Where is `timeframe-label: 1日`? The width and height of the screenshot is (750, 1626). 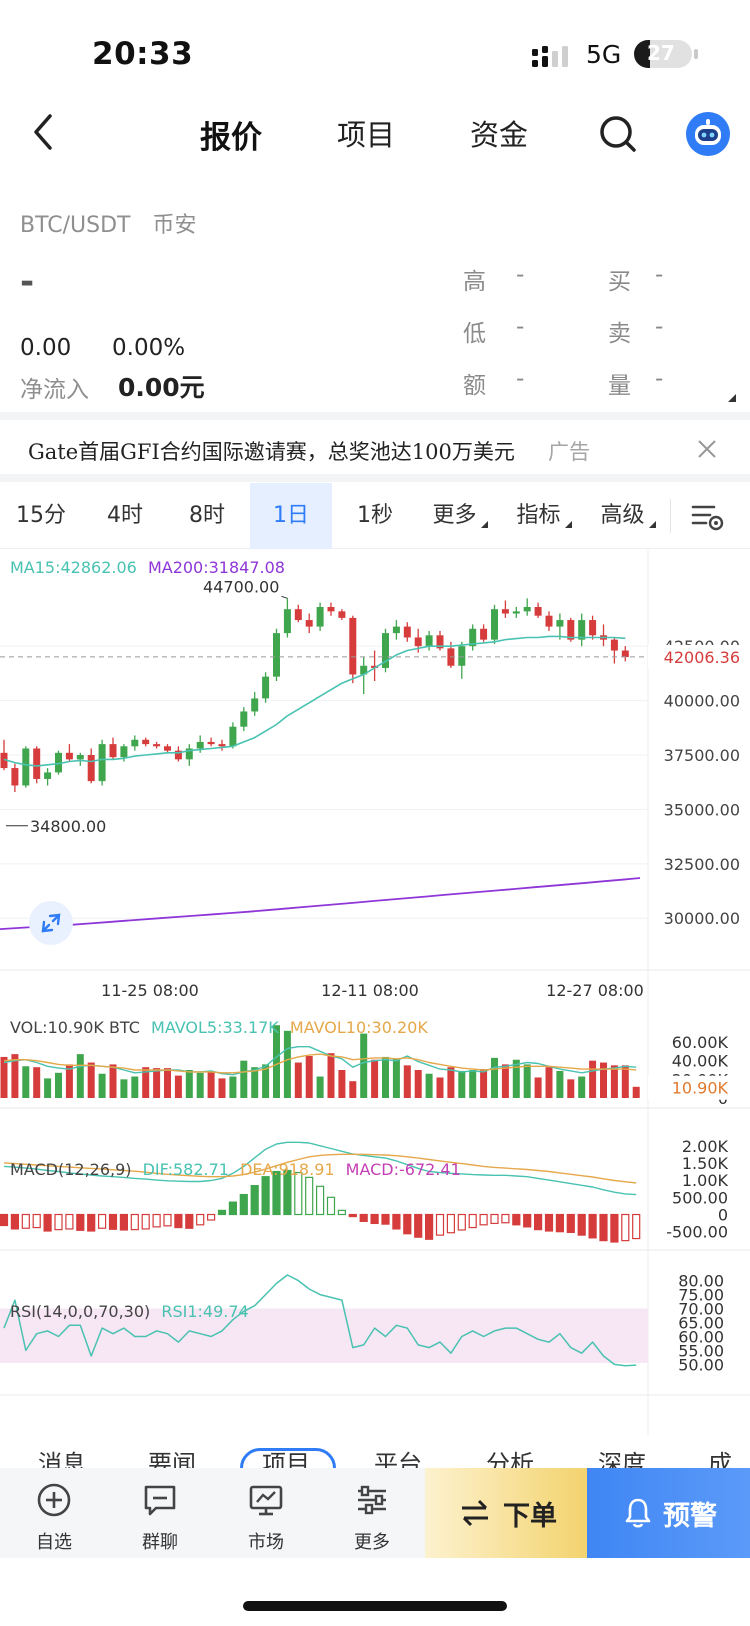
timeframe-label: 1日 is located at coordinates (291, 515).